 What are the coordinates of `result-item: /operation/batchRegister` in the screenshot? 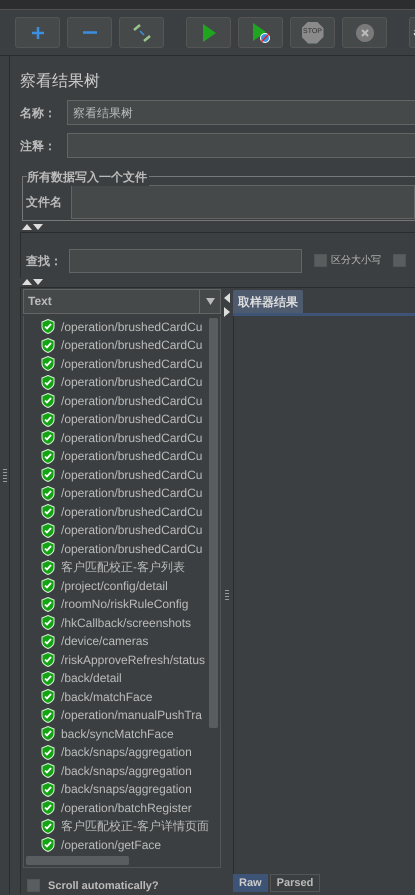 It's located at (122, 808).